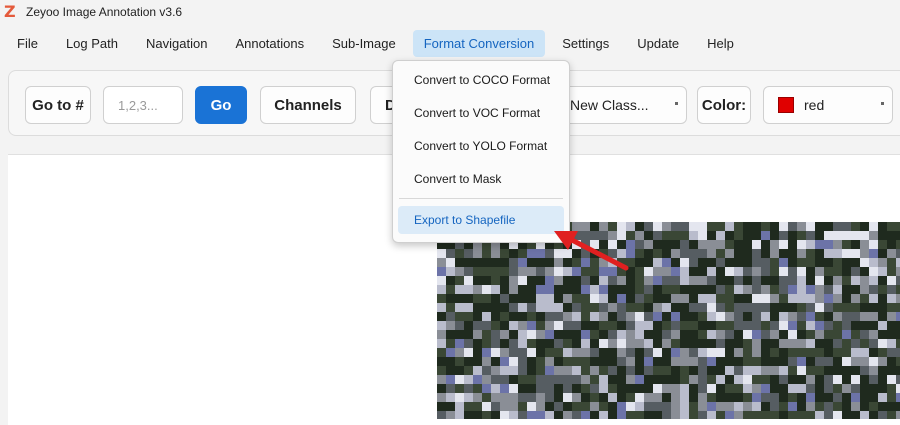 This screenshot has width=900, height=425. I want to click on title-bar: Z Zeyoo Image Annotation v3.6, so click(450, 12).